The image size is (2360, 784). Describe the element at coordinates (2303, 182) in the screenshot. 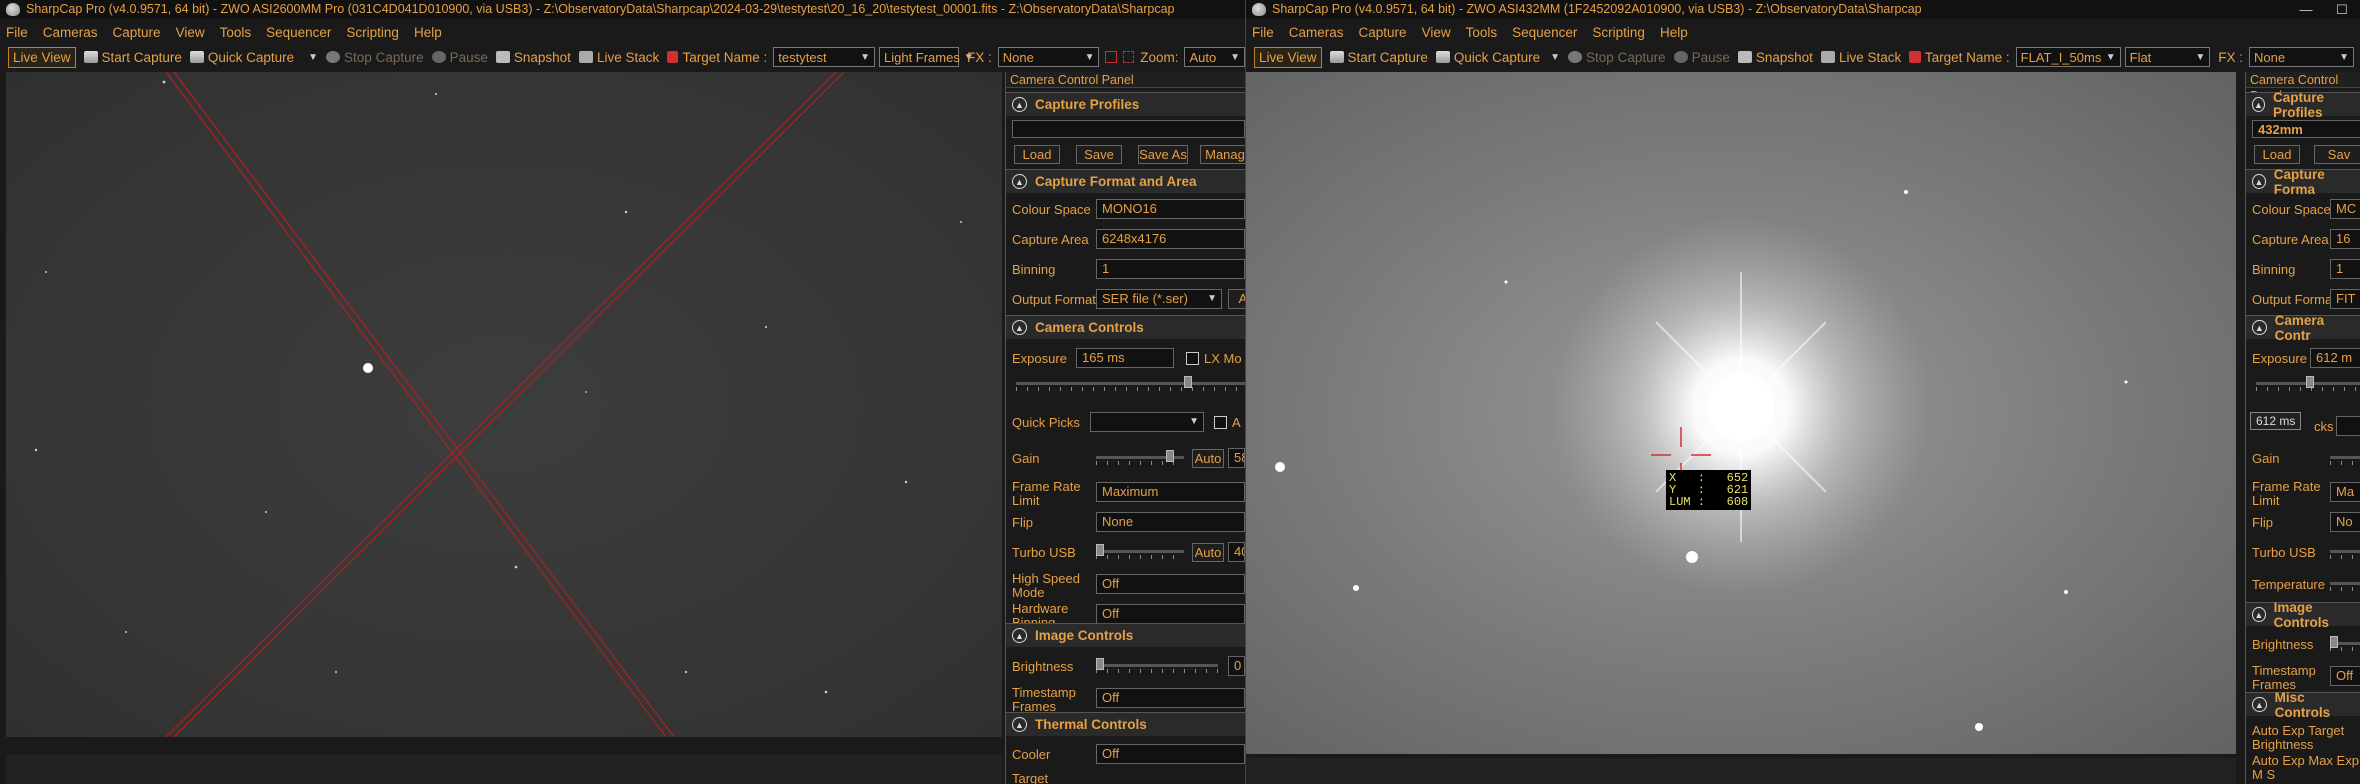

I see `capture-format-header: ▲ Capture Forma` at that location.